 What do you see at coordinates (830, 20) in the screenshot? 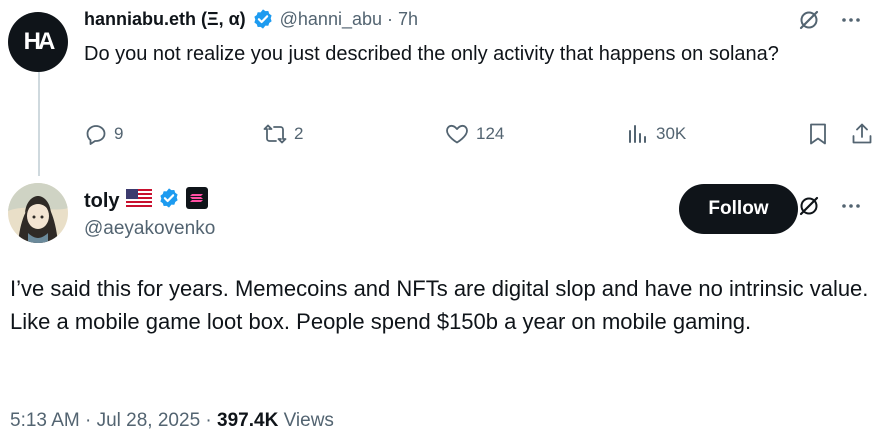
I see `reply-top-actions` at bounding box center [830, 20].